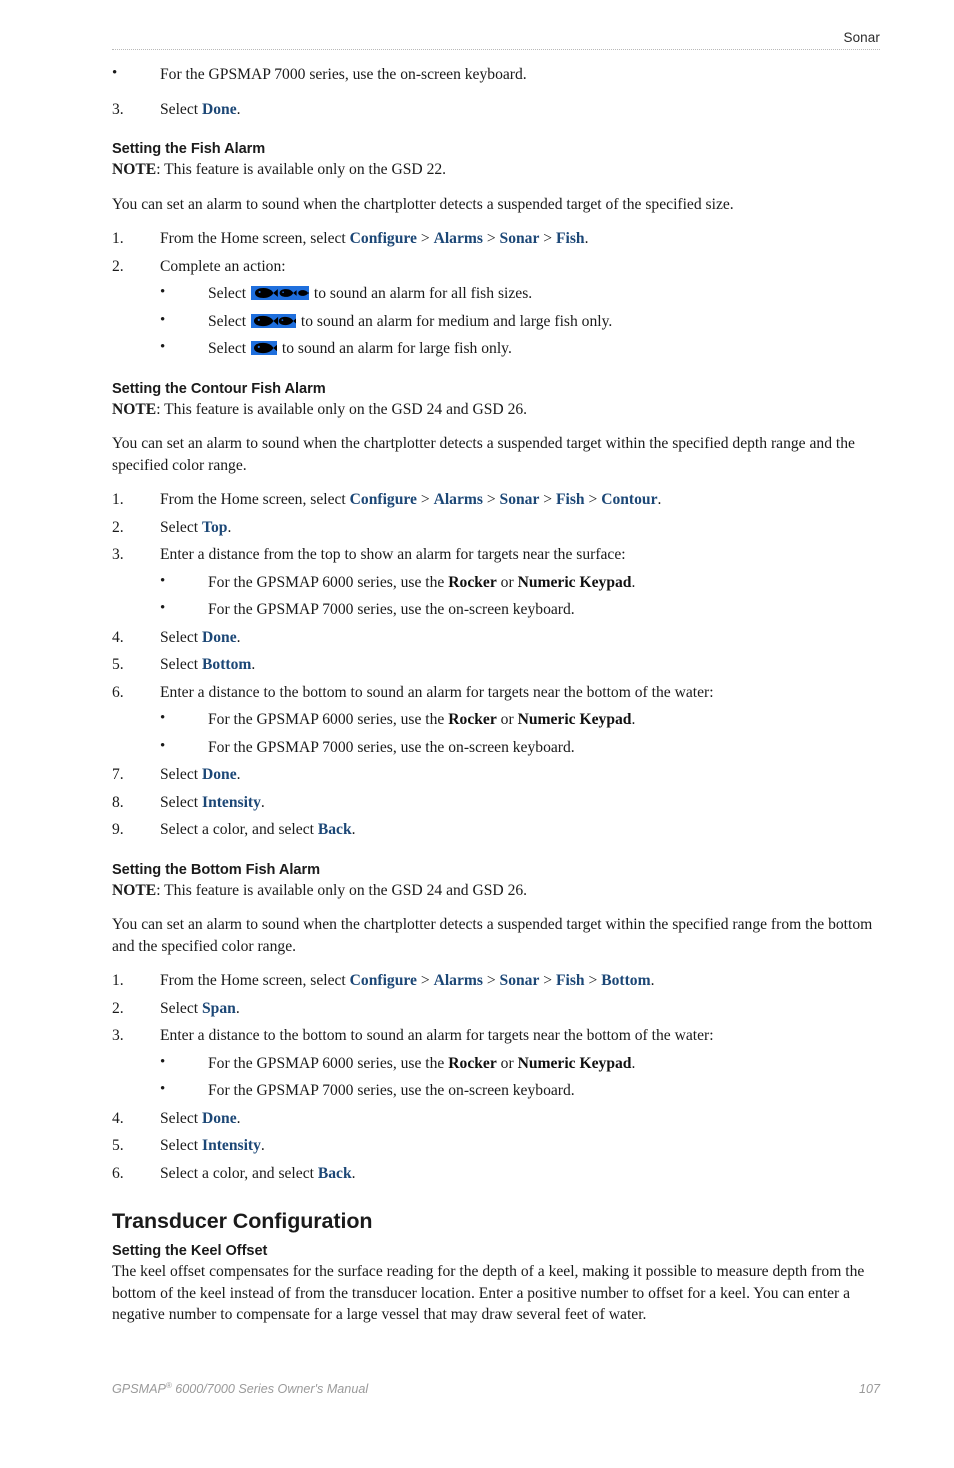 The height and width of the screenshot is (1468, 954). Describe the element at coordinates (497, 528) in the screenshot. I see `numbered-step: 2. Select Top.` at that location.